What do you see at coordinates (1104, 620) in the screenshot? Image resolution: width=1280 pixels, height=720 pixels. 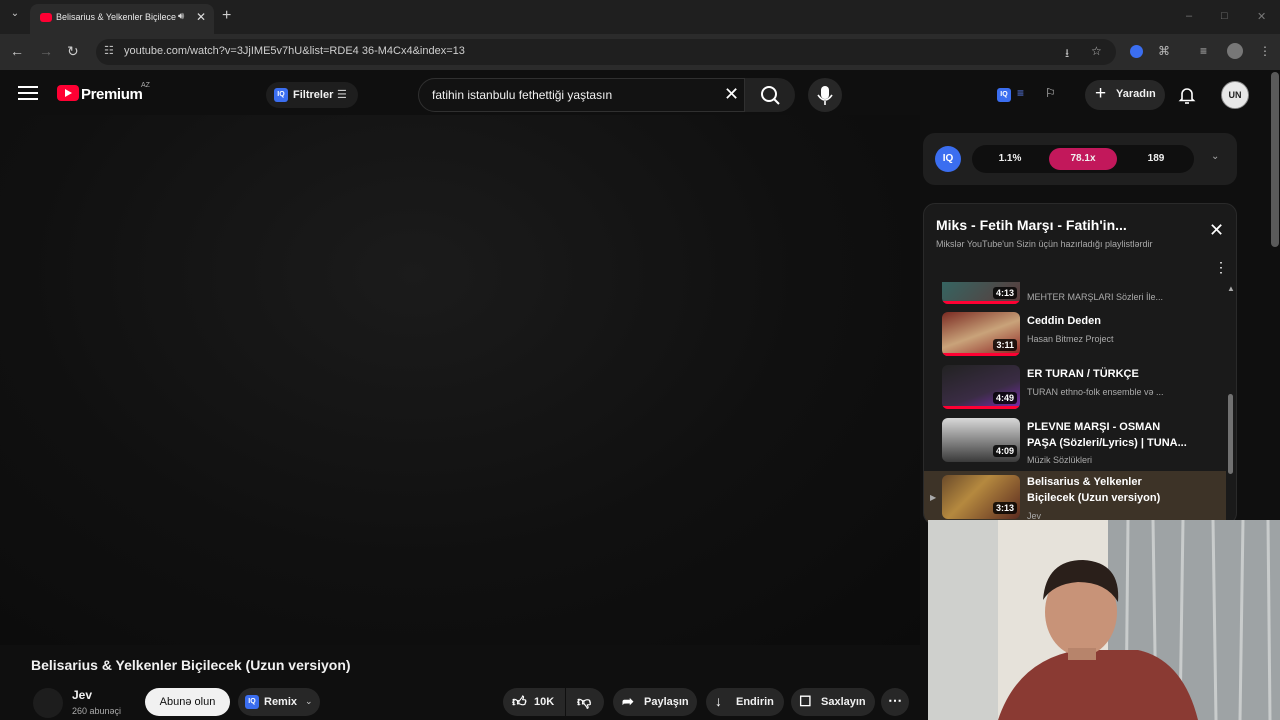 I see `webcam-person-image` at bounding box center [1104, 620].